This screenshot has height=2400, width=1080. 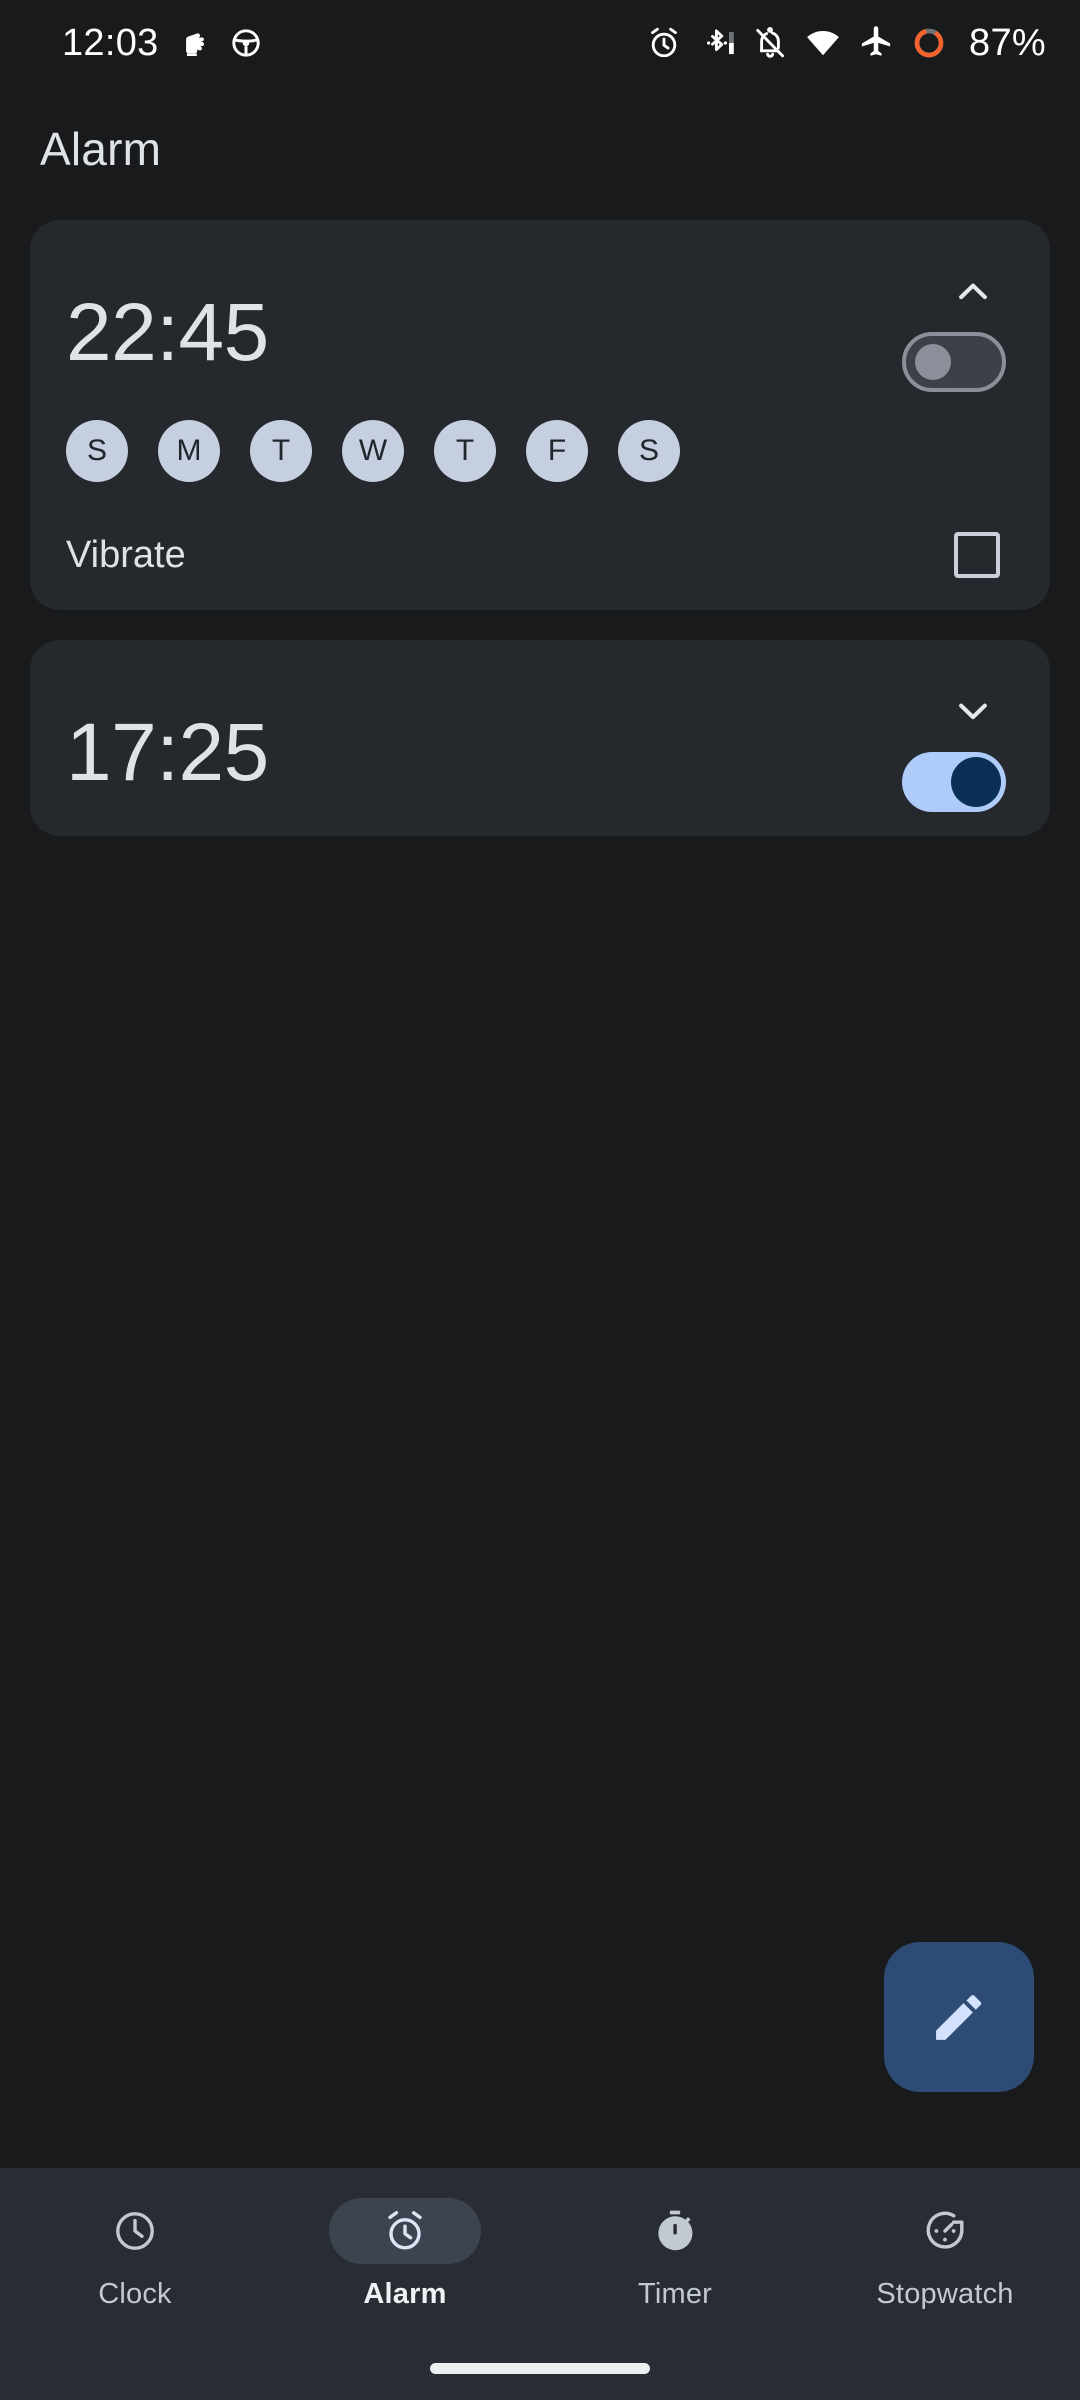 I want to click on day-chip-saturday: S, so click(x=649, y=451).